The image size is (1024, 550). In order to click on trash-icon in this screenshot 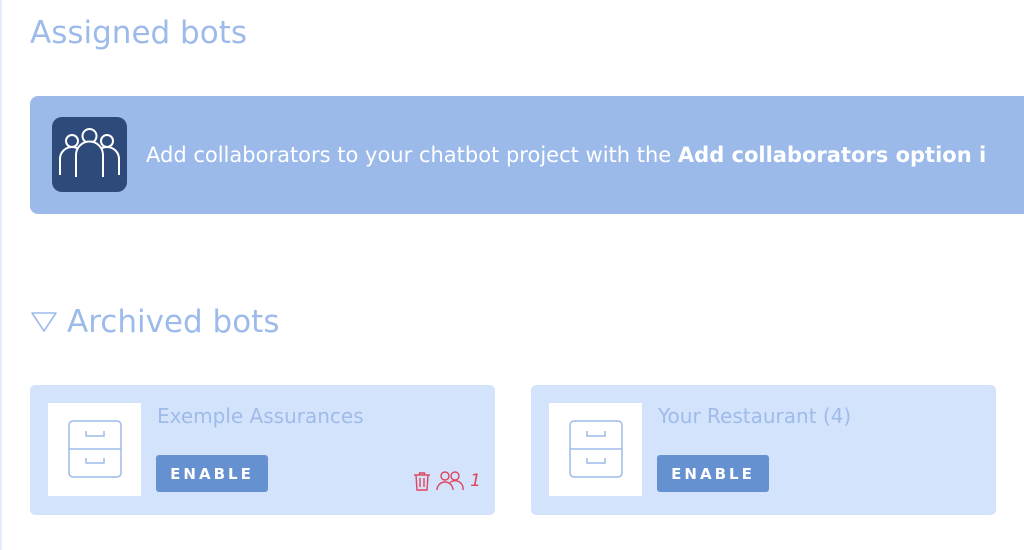, I will do `click(422, 481)`.